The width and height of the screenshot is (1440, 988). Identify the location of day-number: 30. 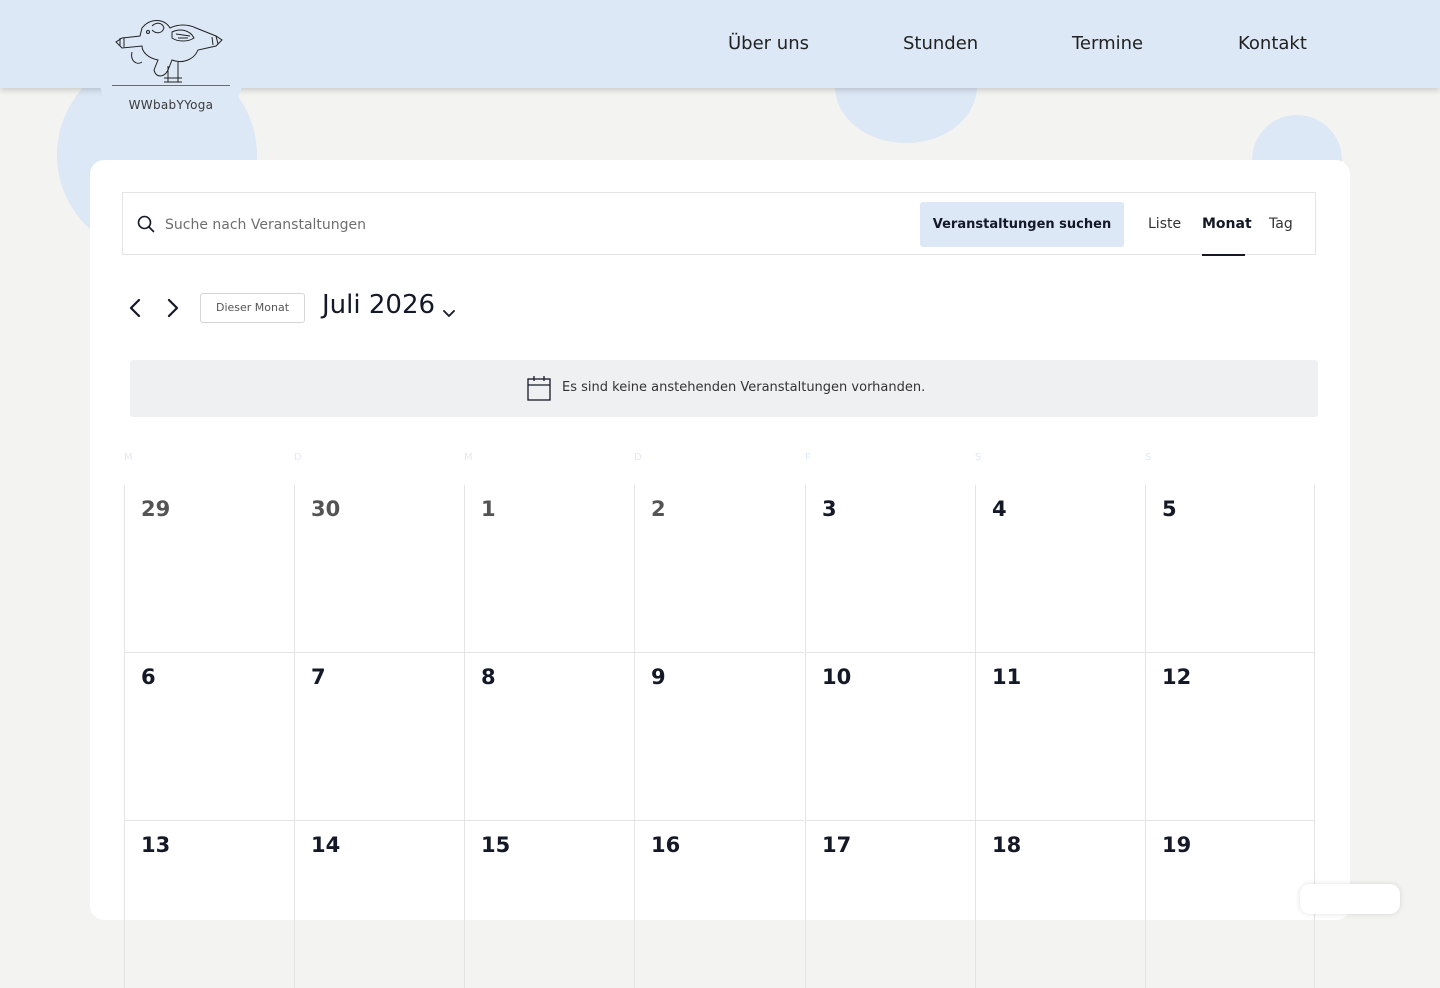
(326, 509).